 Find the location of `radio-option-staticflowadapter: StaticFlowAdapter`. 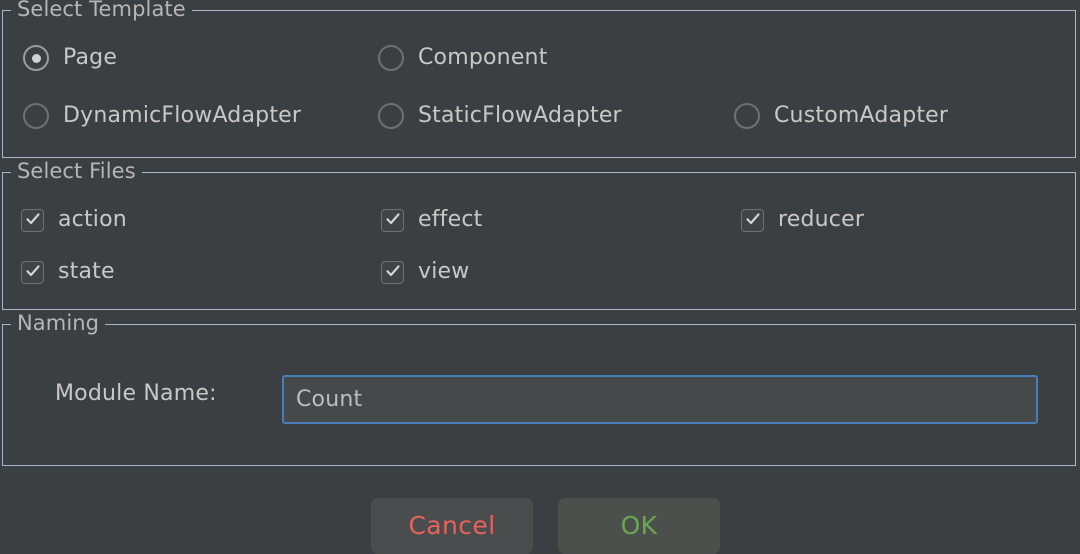

radio-option-staticflowadapter: StaticFlowAdapter is located at coordinates (500, 116).